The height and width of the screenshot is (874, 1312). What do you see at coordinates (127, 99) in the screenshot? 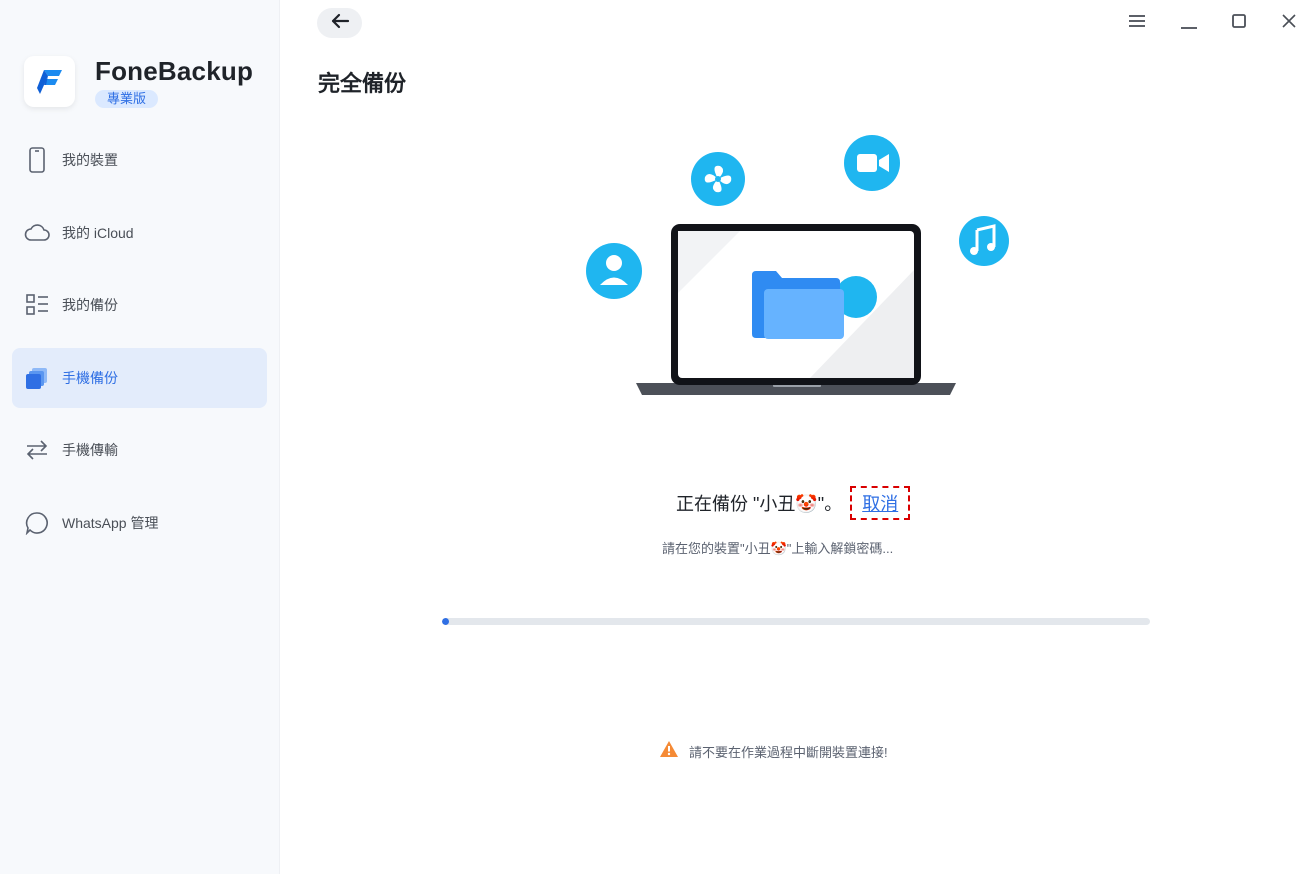
I see `edition-badge: 專業版` at bounding box center [127, 99].